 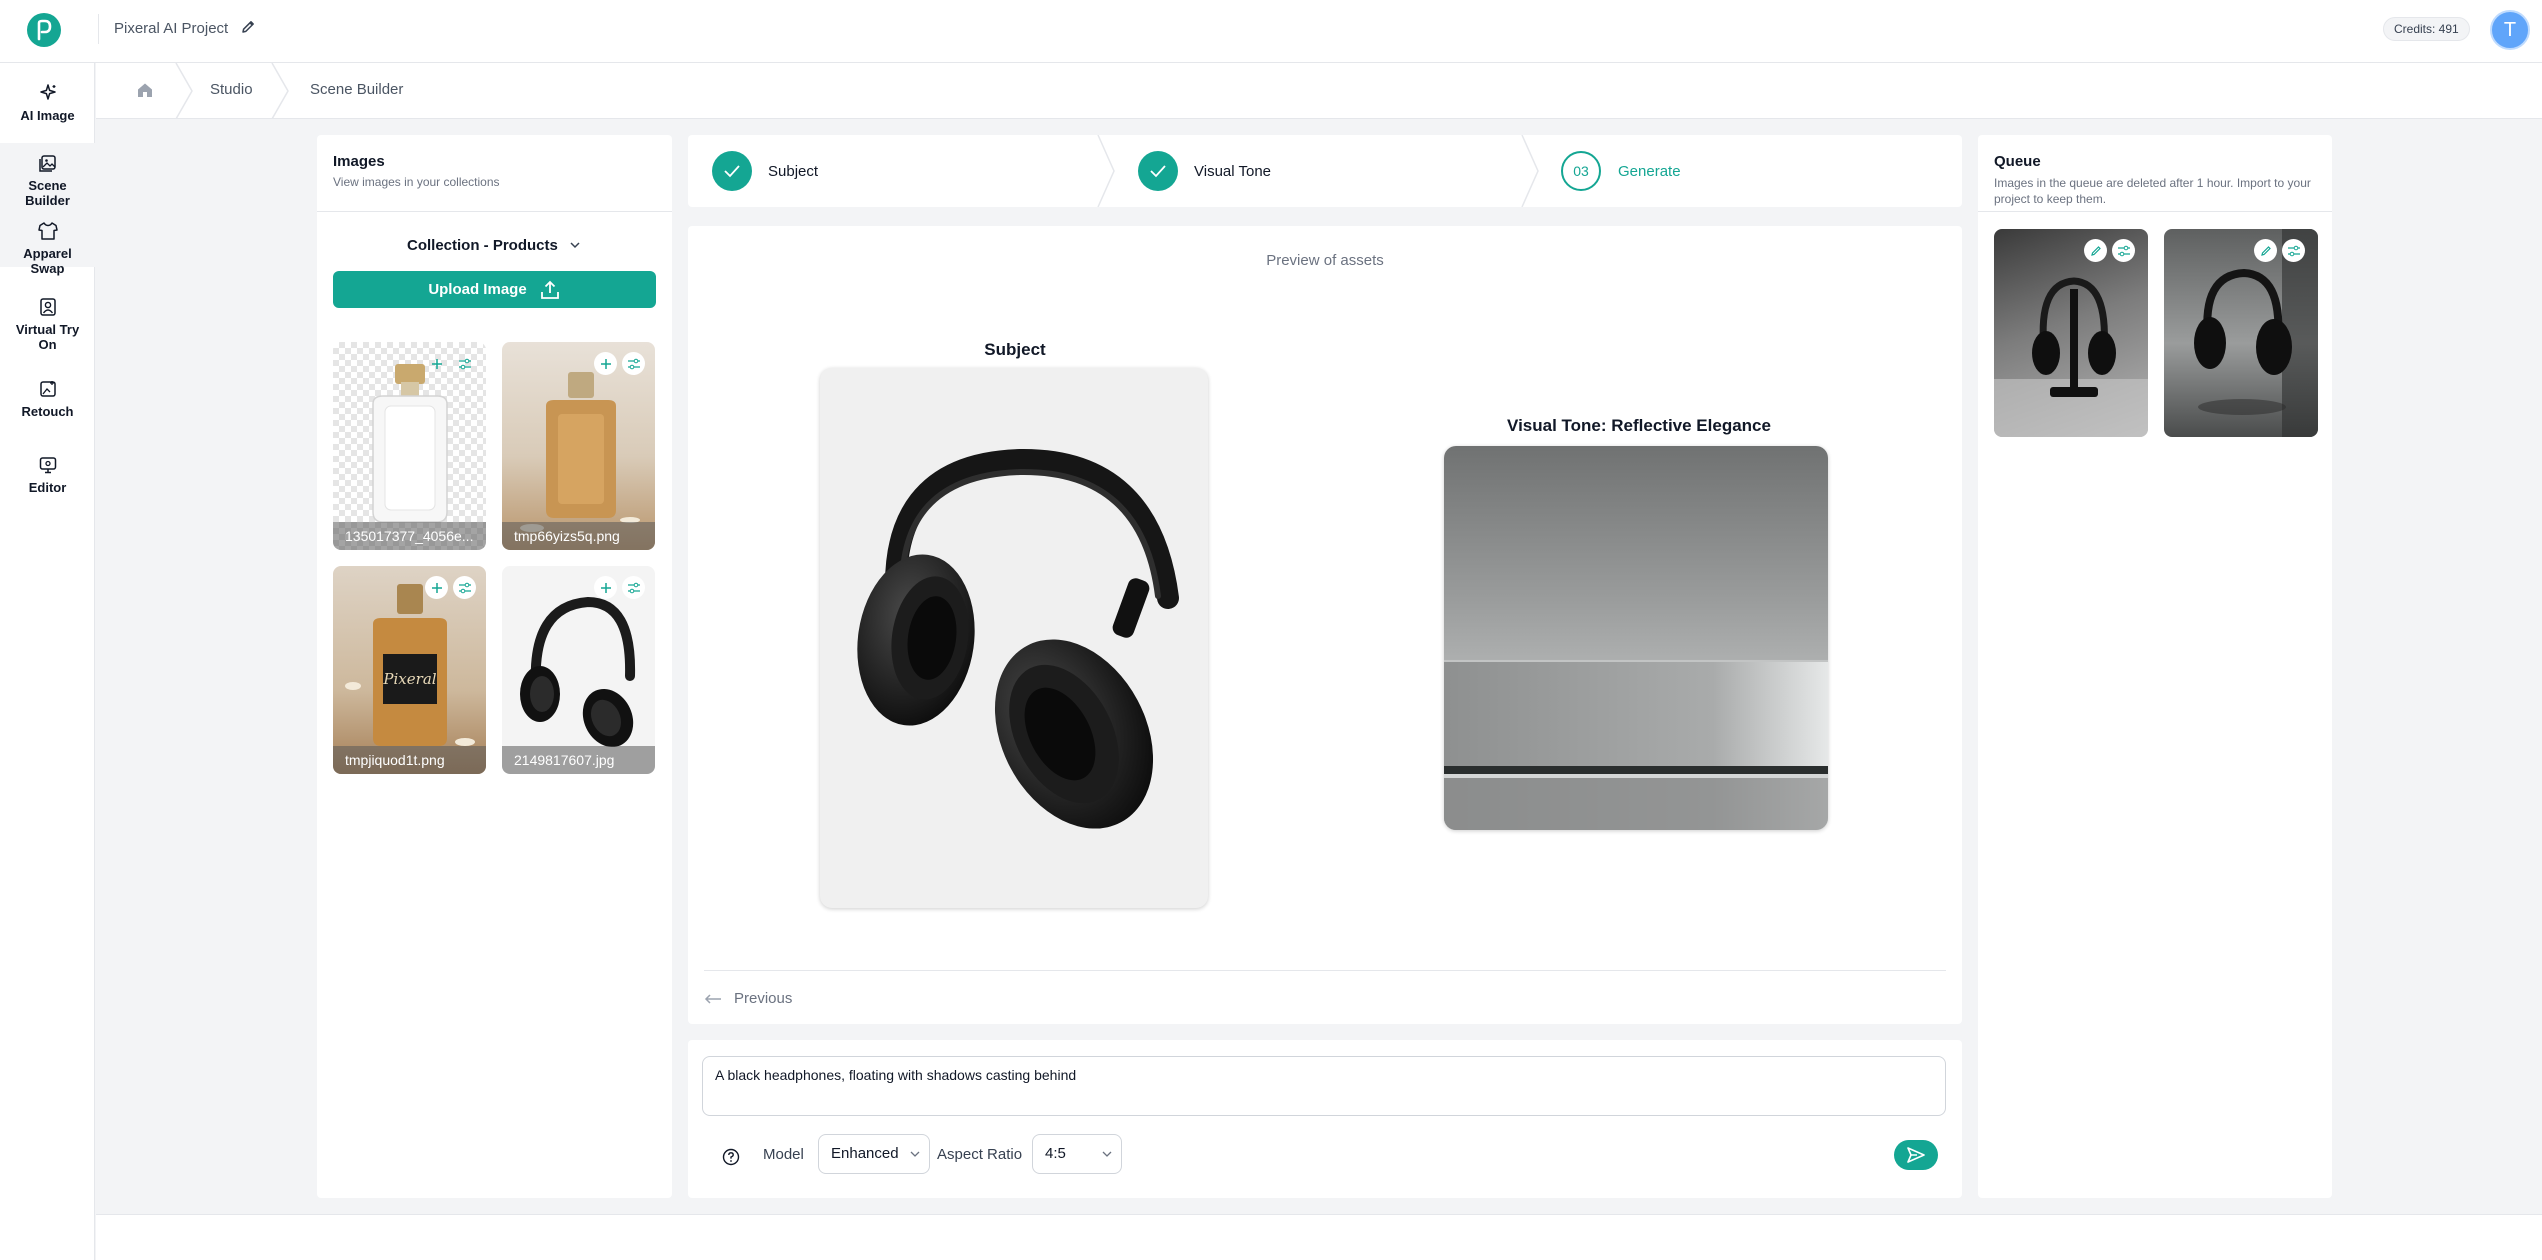 What do you see at coordinates (477, 289) in the screenshot?
I see `upload-label: Upload Image` at bounding box center [477, 289].